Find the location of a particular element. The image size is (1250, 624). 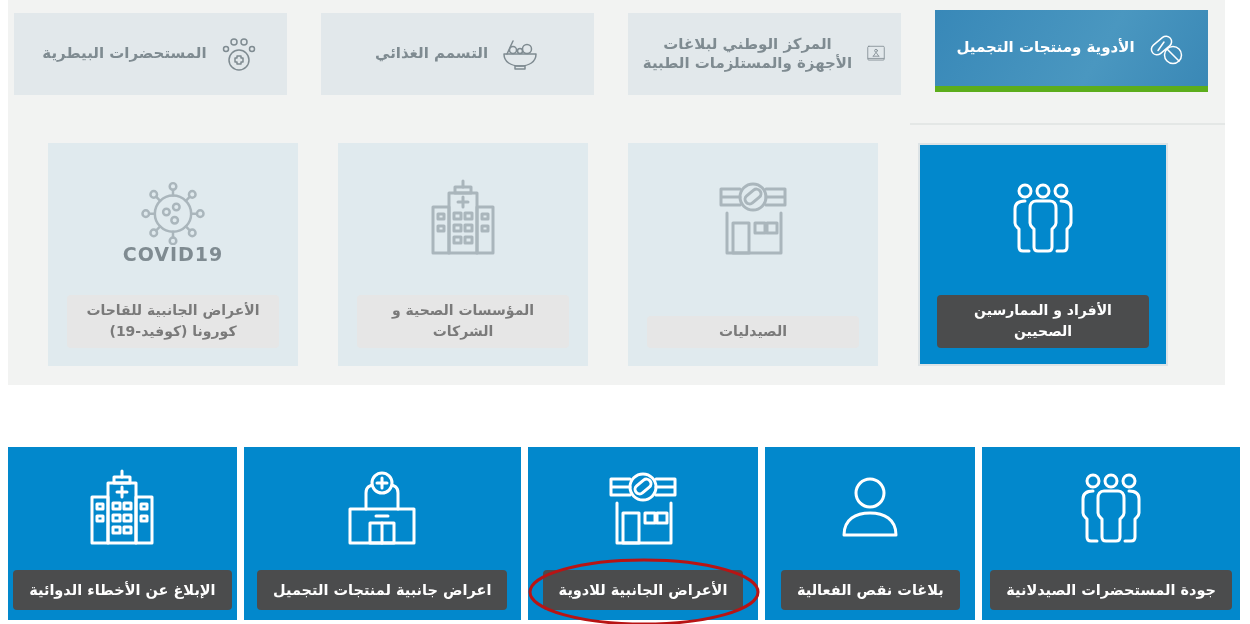

reporter-card: الصيدليات is located at coordinates (753, 254).